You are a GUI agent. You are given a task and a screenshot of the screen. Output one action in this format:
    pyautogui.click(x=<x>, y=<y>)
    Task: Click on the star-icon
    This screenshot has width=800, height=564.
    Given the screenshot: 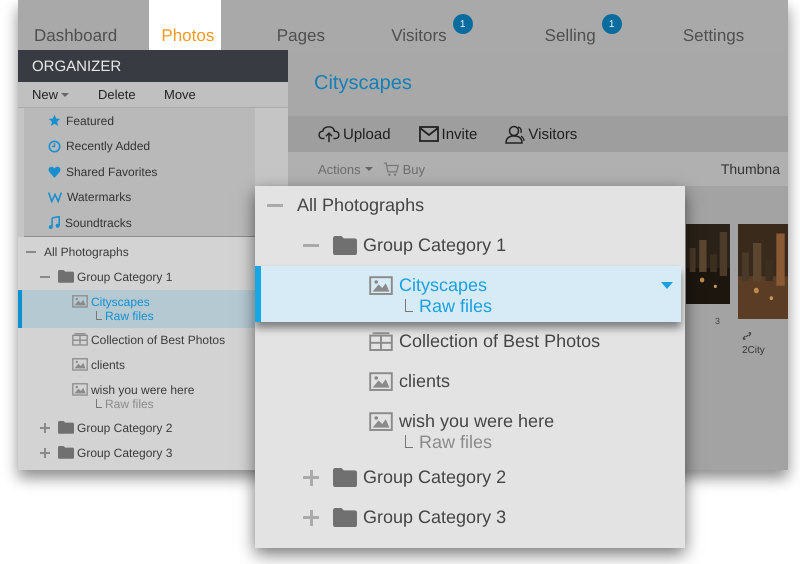 What is the action you would take?
    pyautogui.click(x=54, y=121)
    